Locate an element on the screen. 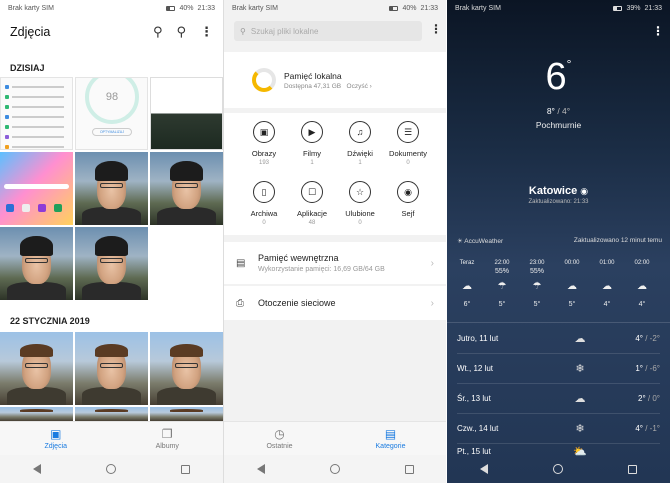 The width and height of the screenshot is (670, 483). location-pin-icon: ◉ is located at coordinates (584, 191).